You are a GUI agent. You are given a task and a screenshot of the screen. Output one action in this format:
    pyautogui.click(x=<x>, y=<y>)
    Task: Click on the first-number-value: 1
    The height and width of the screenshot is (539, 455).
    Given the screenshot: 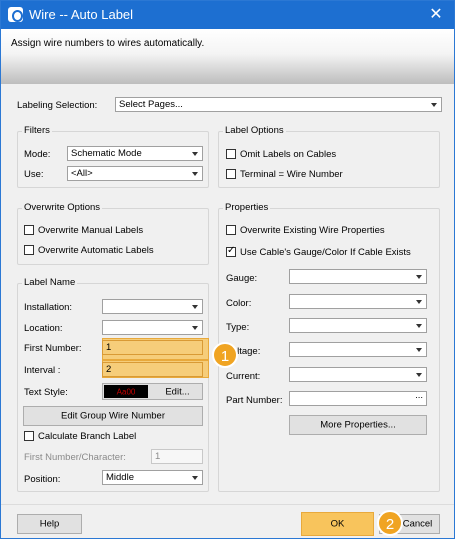 What is the action you would take?
    pyautogui.click(x=109, y=347)
    